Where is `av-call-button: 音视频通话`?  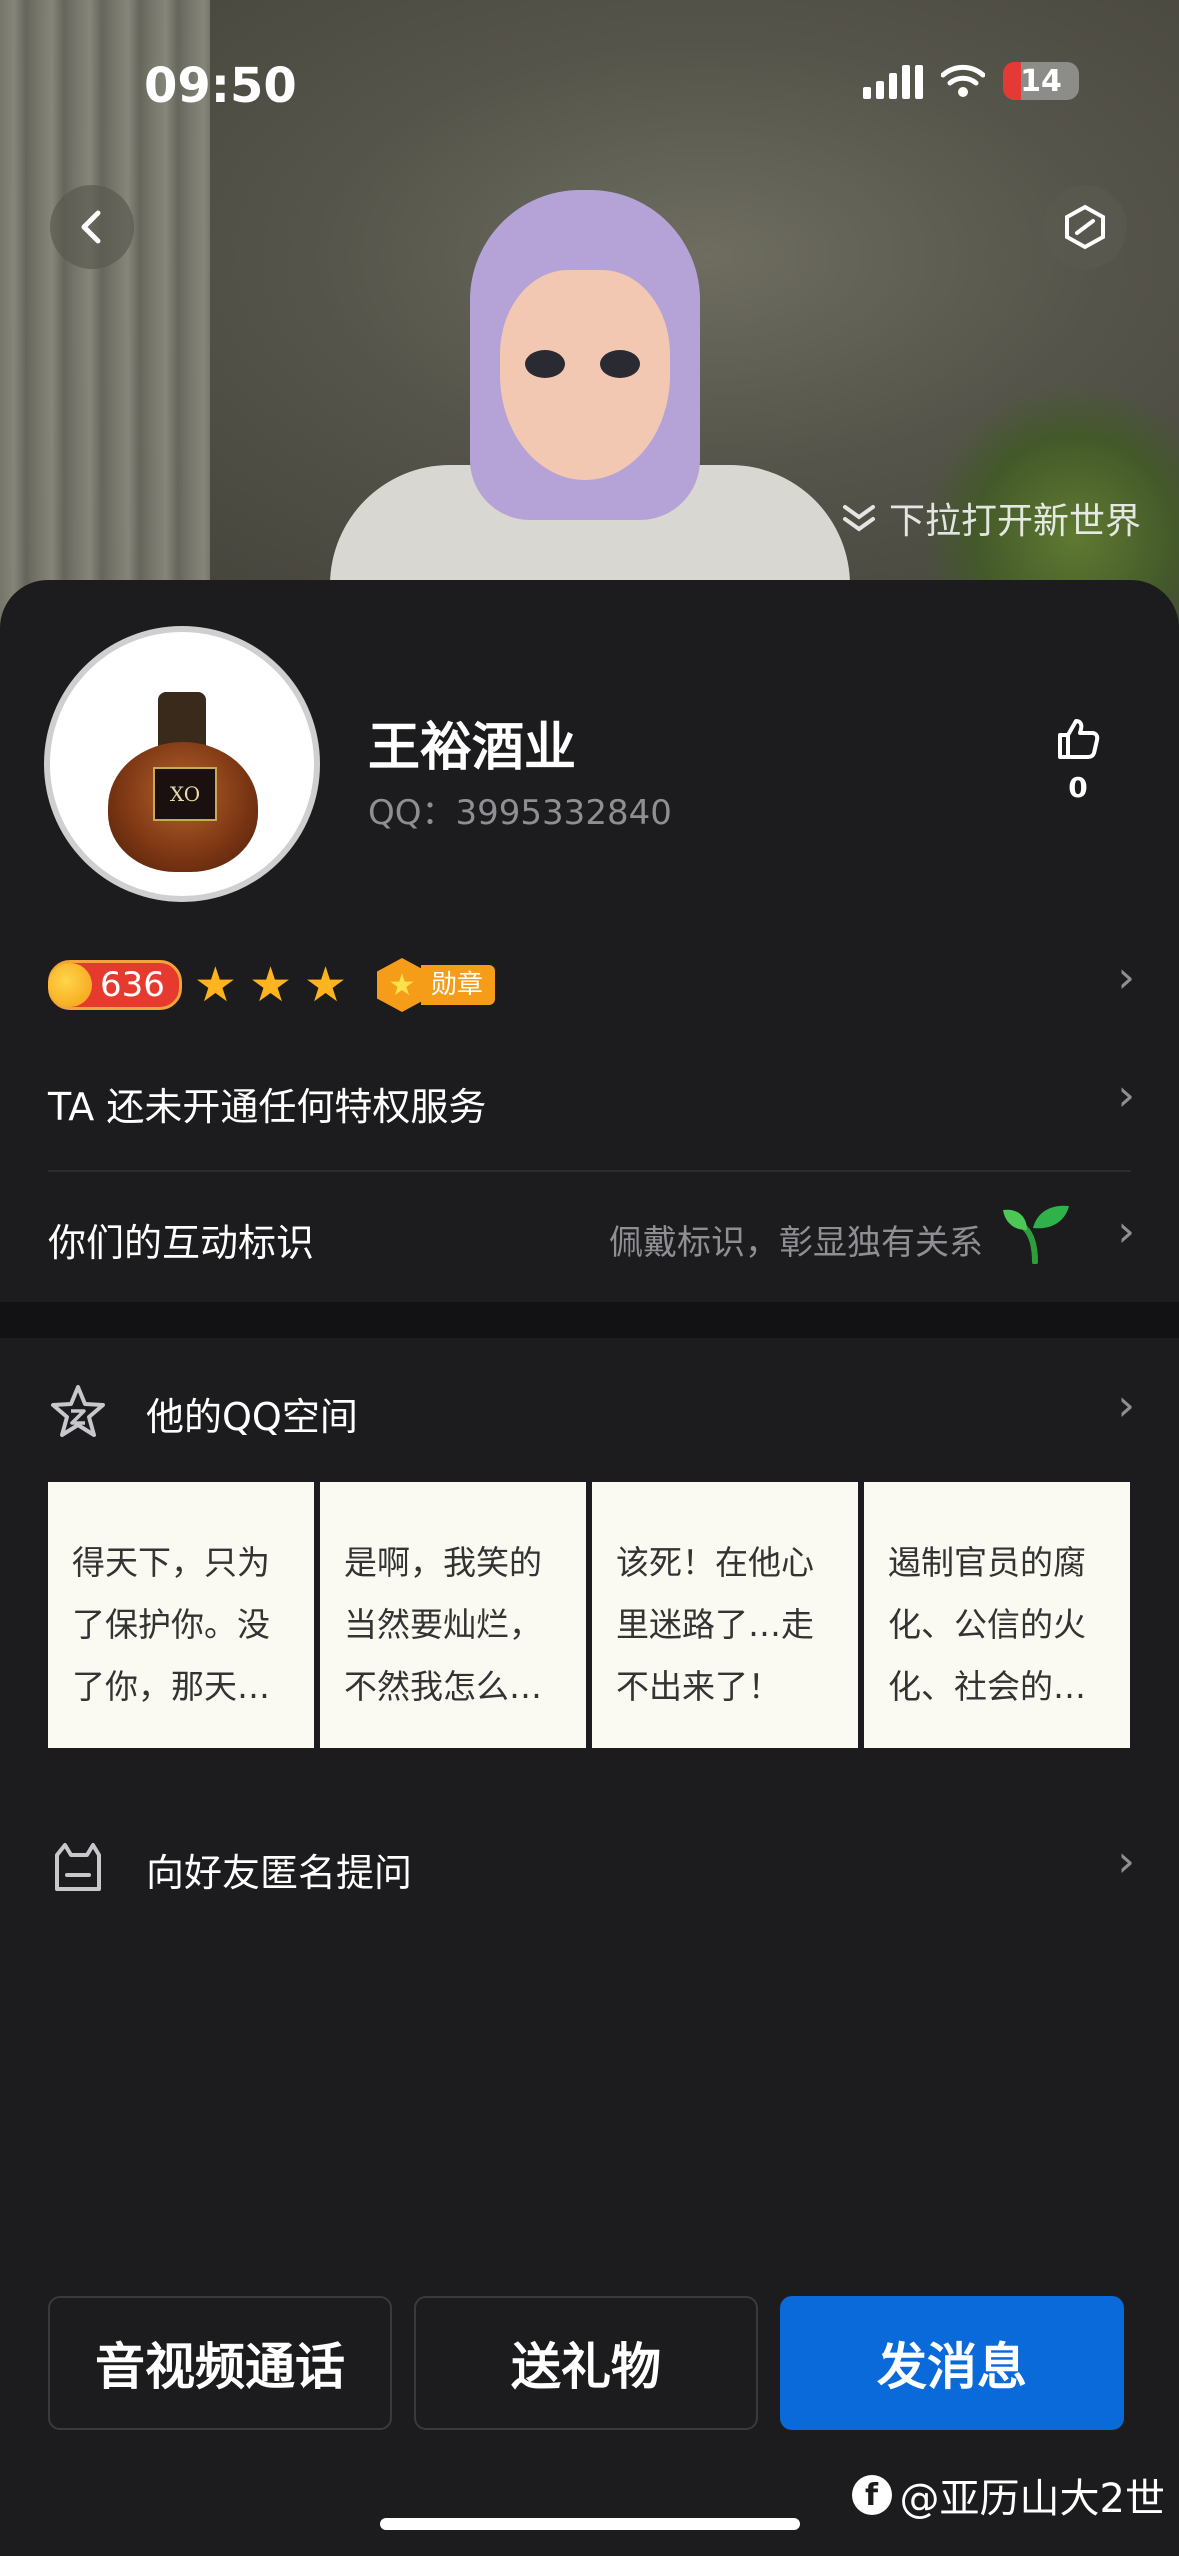
av-call-button: 音视频通话 is located at coordinates (220, 2363).